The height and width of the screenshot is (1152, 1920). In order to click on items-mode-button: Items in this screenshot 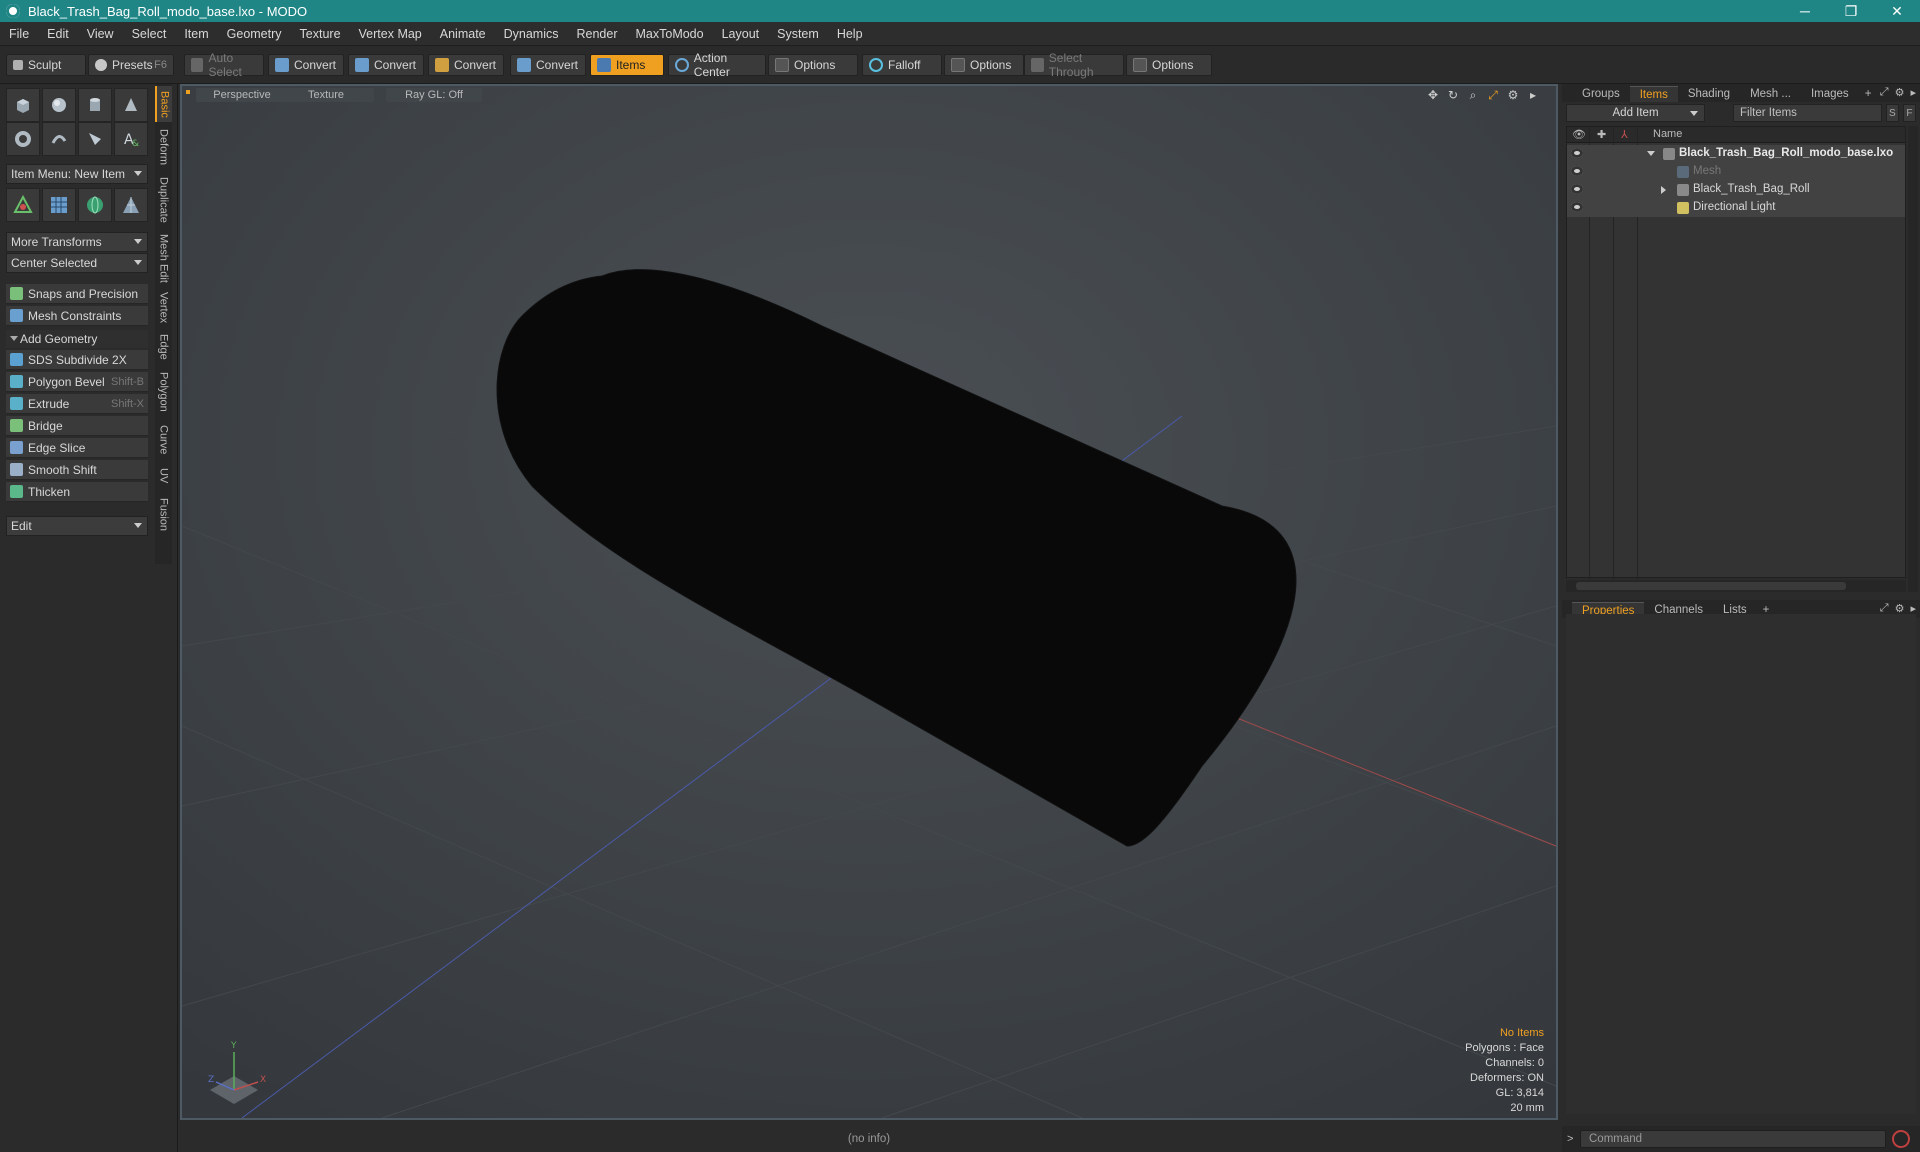, I will do `click(627, 65)`.